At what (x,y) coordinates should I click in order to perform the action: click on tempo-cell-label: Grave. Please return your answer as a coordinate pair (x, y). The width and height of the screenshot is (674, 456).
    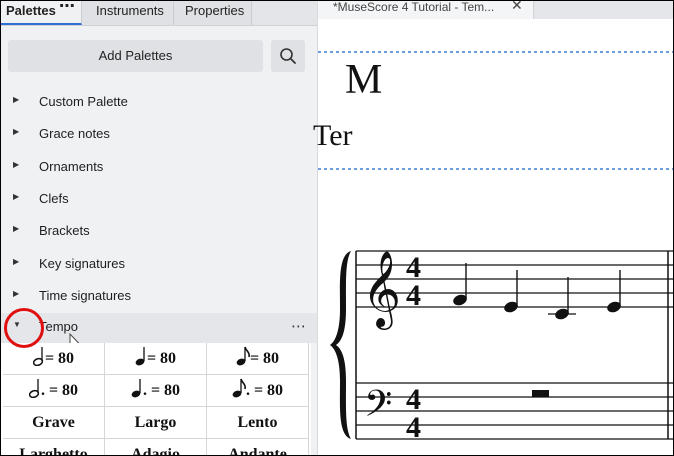
    Looking at the image, I should click on (53, 422).